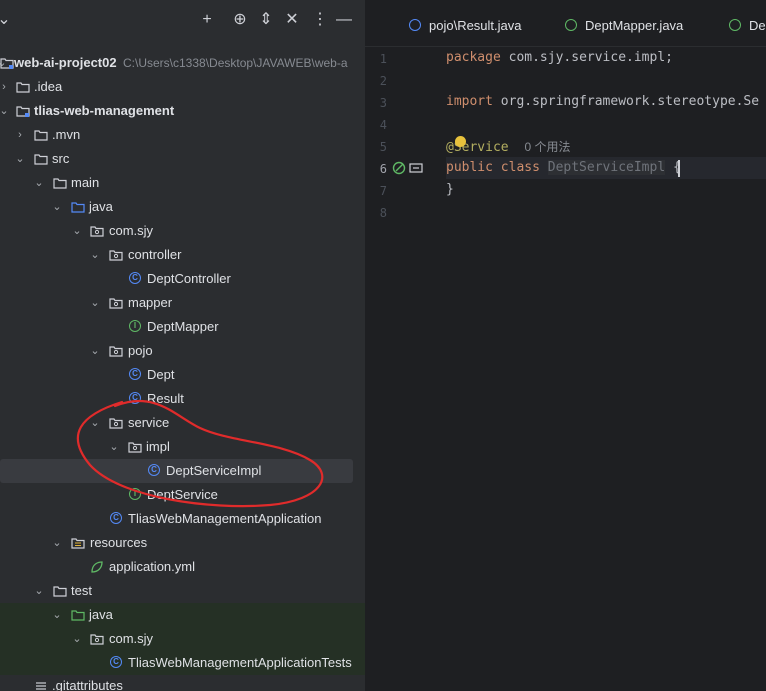  What do you see at coordinates (117, 663) in the screenshot?
I see `test-class-icon: C` at bounding box center [117, 663].